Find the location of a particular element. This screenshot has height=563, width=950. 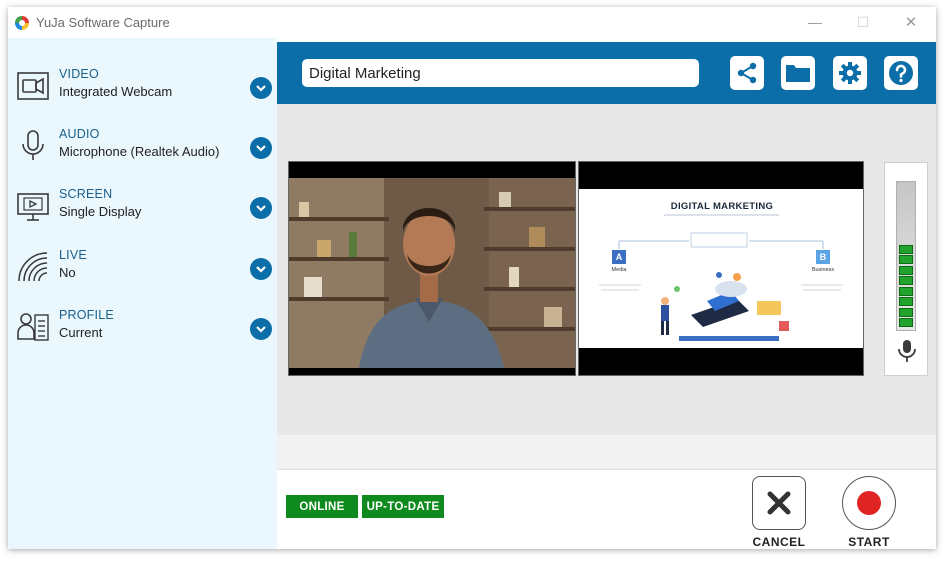

sidebar-item-live: LIVE No is located at coordinates (142, 273).